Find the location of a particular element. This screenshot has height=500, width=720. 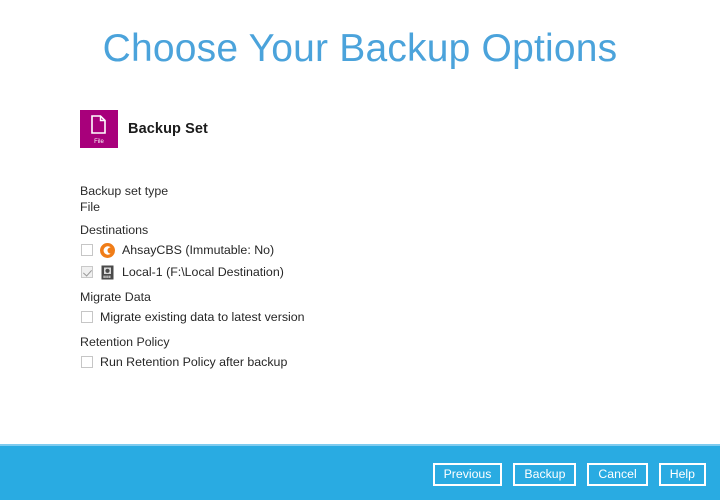

destinations-label: Destinations is located at coordinates (114, 230).